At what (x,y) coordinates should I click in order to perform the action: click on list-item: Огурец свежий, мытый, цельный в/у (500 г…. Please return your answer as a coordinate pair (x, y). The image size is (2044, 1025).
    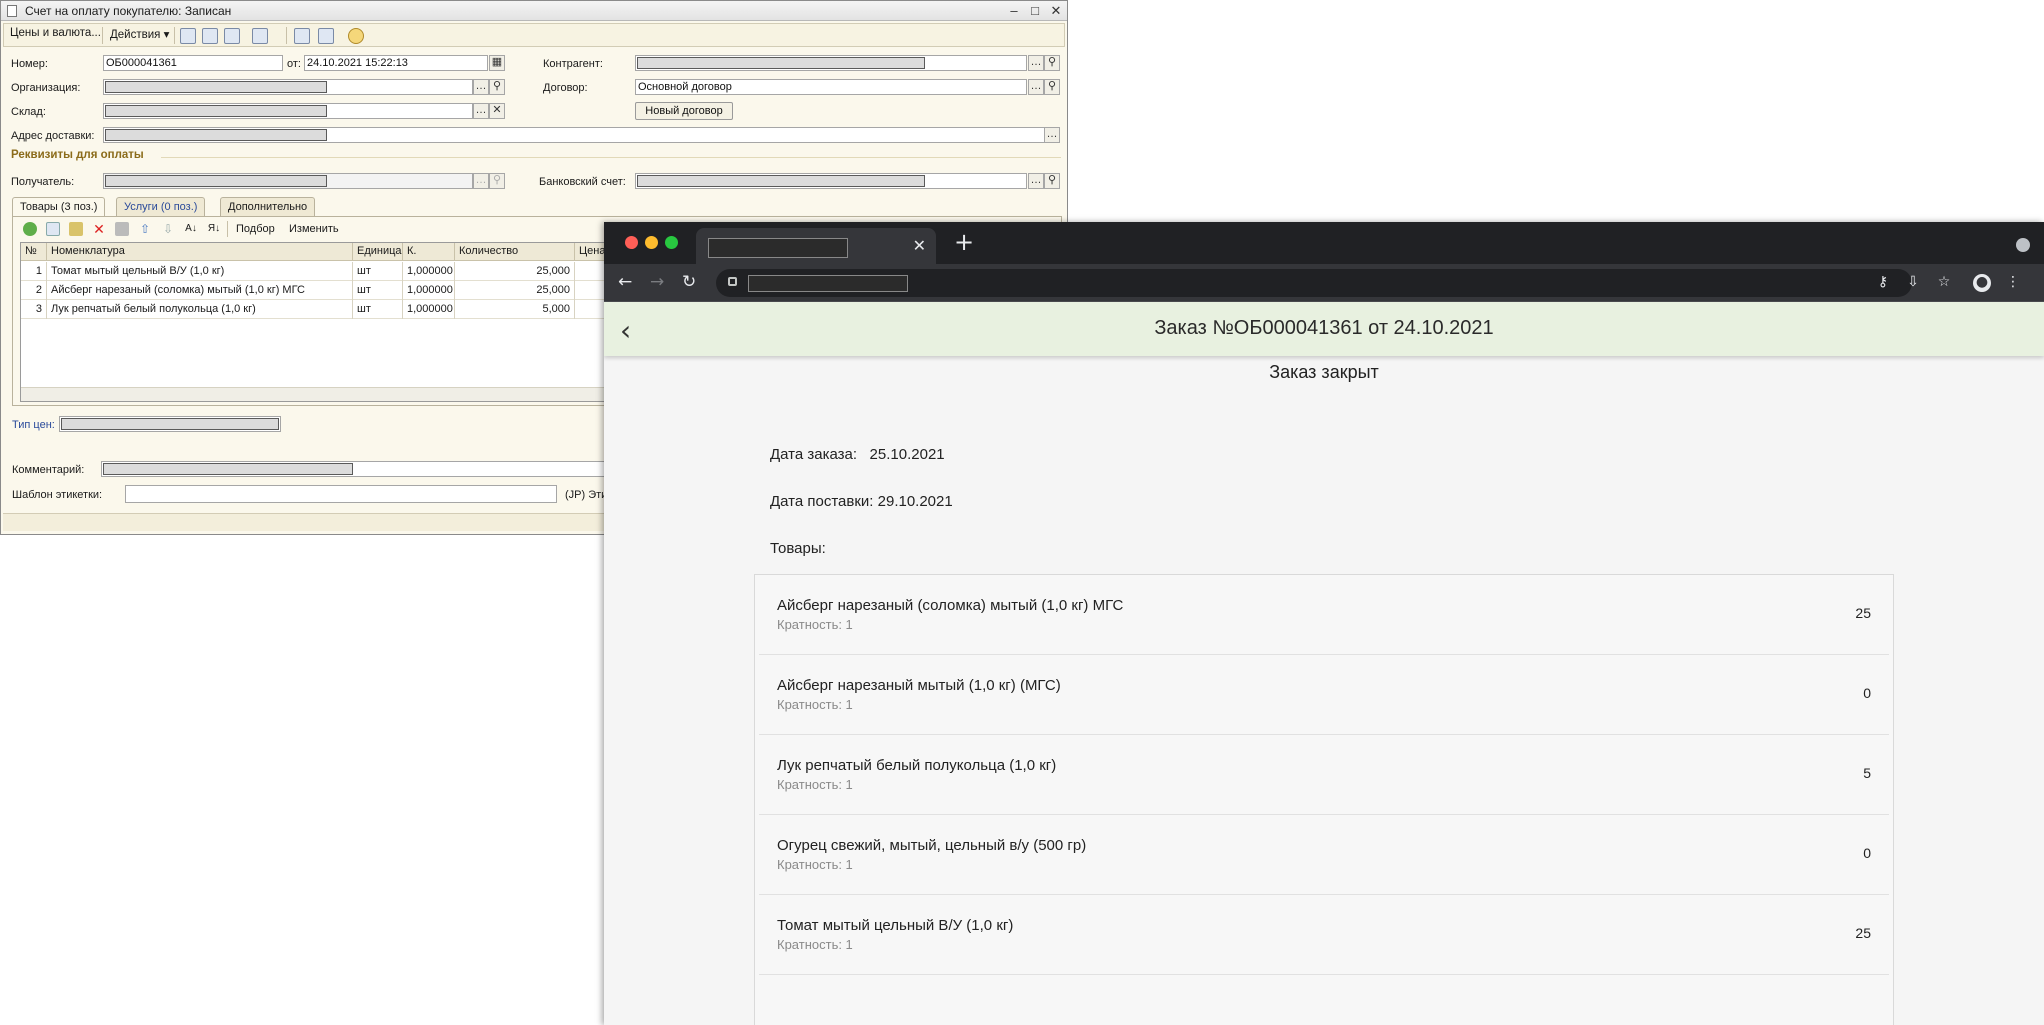
    Looking at the image, I should click on (1324, 855).